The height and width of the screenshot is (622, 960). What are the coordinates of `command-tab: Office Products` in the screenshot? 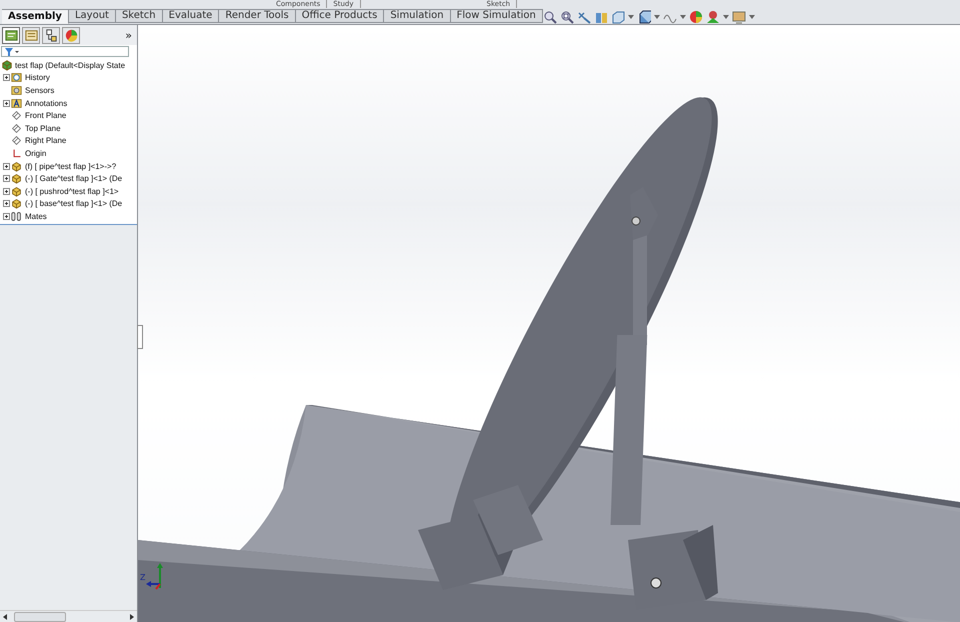 It's located at (340, 16).